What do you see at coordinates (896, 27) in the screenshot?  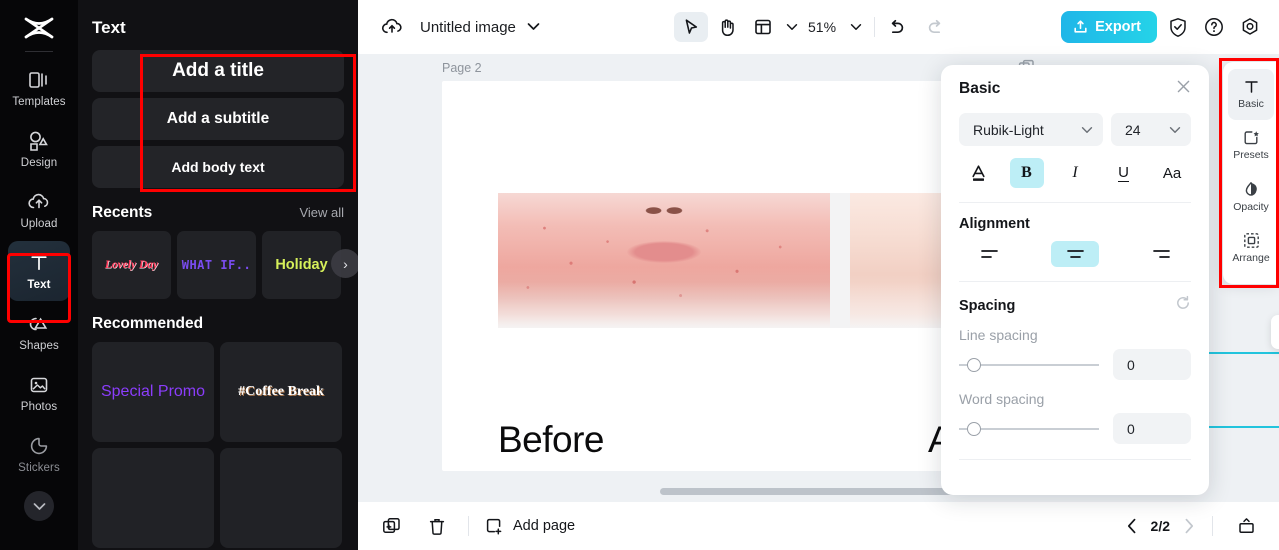 I see `undo-icon` at bounding box center [896, 27].